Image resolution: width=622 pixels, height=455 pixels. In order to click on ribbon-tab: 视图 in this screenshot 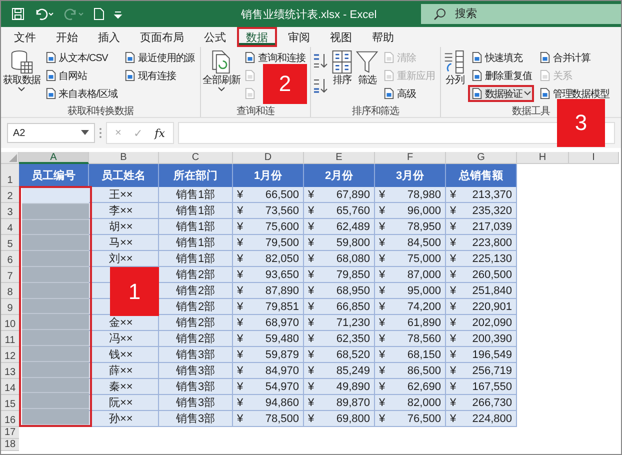, I will do `click(341, 37)`.